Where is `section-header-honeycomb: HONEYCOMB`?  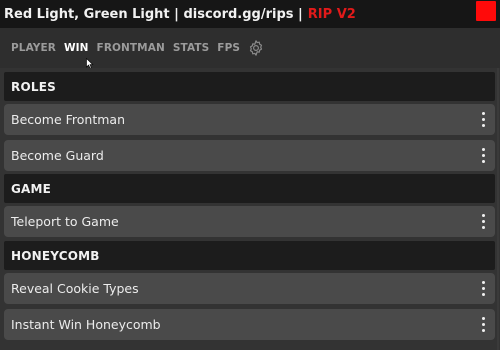
section-header-honeycomb: HONEYCOMB is located at coordinates (249, 255).